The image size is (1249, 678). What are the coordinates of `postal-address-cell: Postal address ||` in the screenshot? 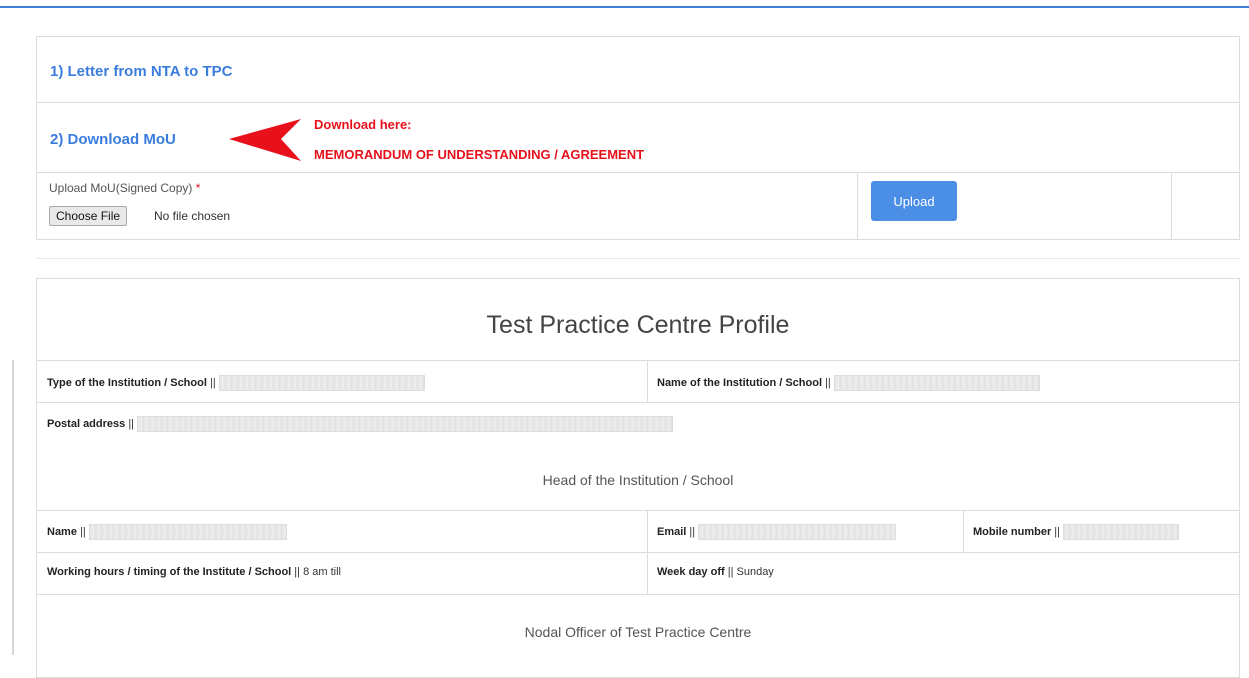 It's located at (360, 424).